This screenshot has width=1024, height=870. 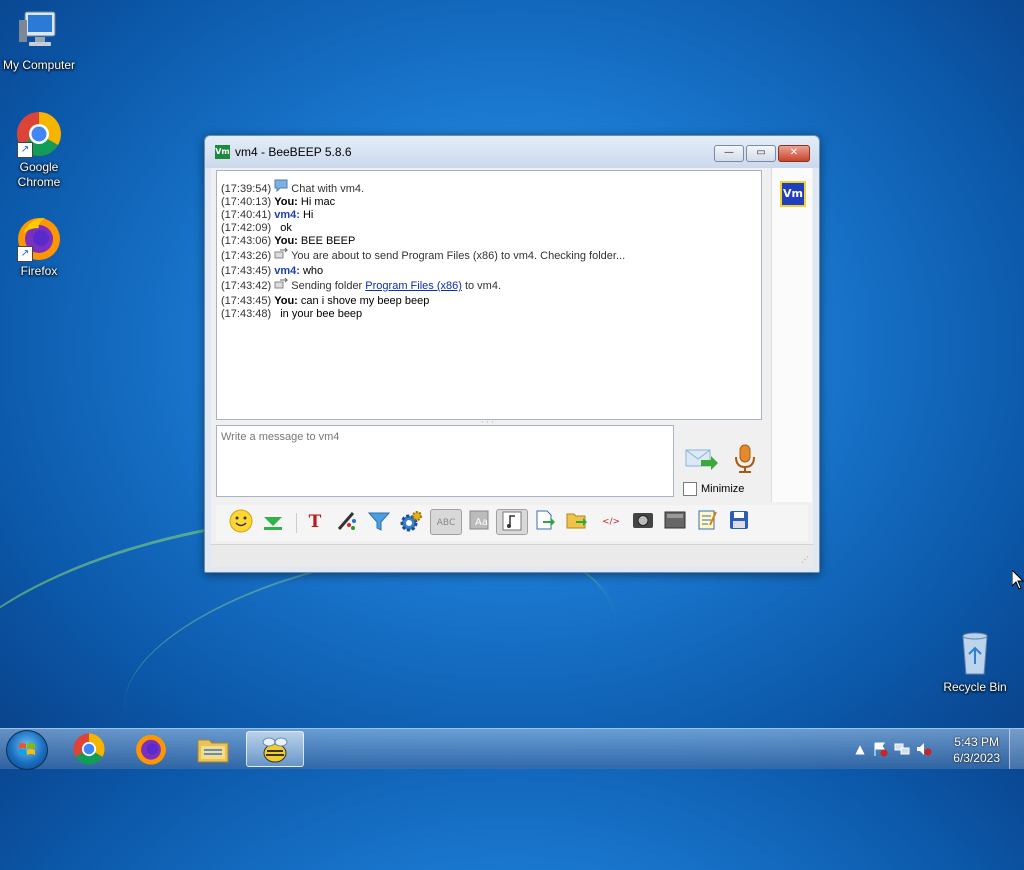 What do you see at coordinates (39, 134) in the screenshot?
I see `chrome-icon: ↗` at bounding box center [39, 134].